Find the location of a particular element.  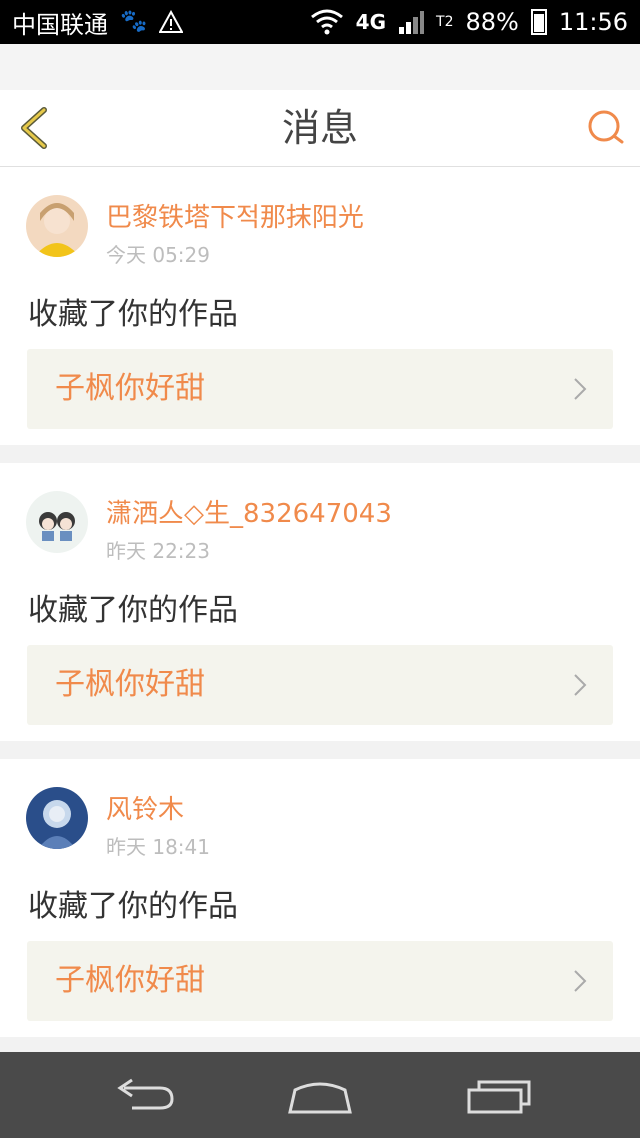

nav-recents-button is located at coordinates (500, 1095).